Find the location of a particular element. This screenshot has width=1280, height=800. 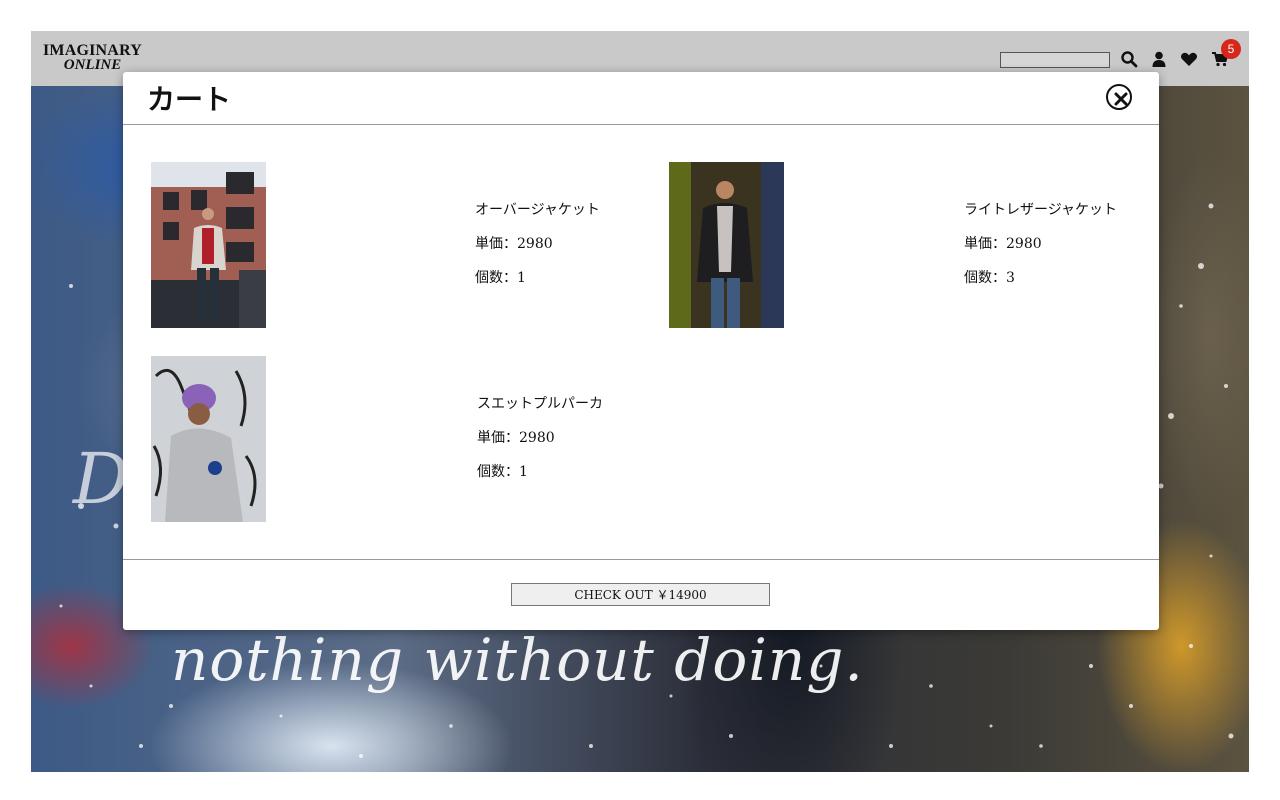

heart-icon is located at coordinates (1189, 59).